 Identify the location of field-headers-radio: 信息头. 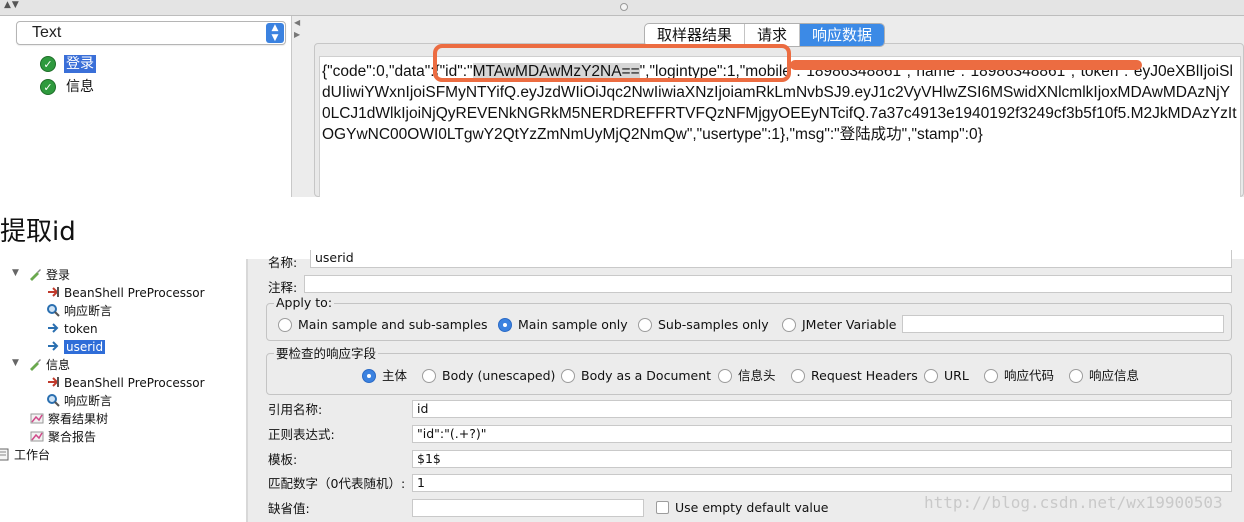
(747, 376).